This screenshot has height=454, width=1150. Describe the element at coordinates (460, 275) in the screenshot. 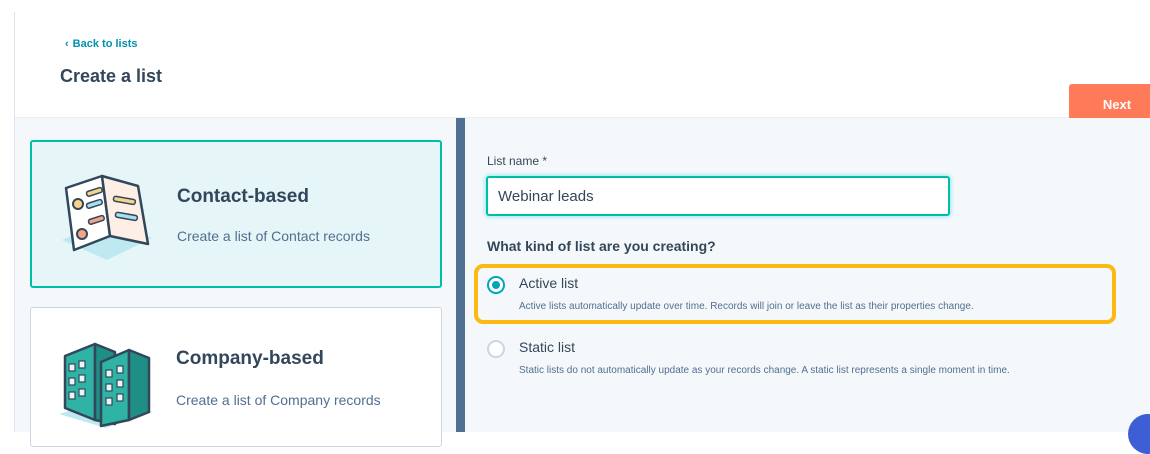

I see `panel-divider` at that location.